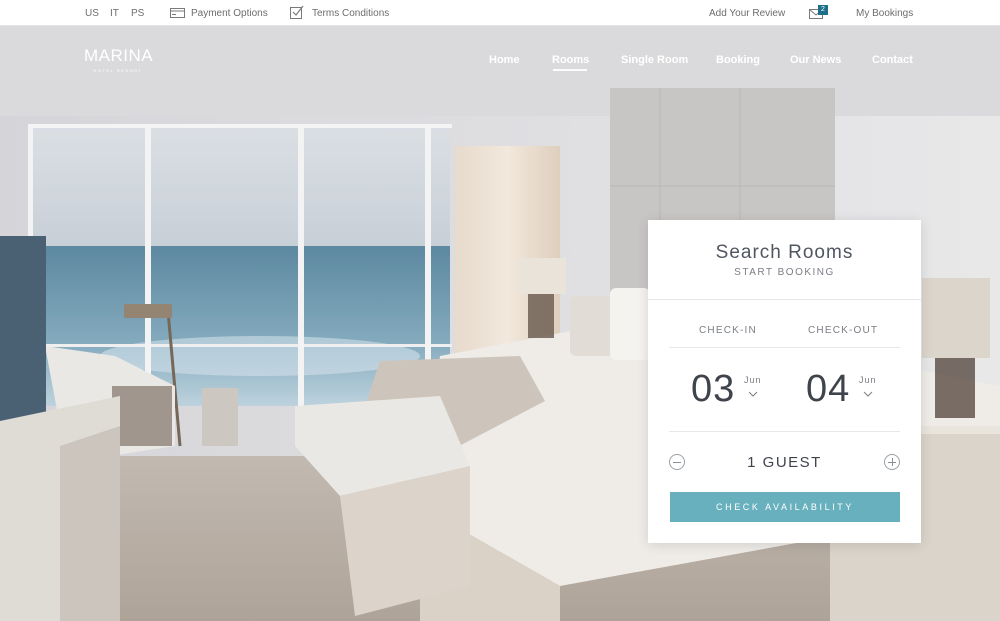 The image size is (1000, 621). Describe the element at coordinates (177, 13) in the screenshot. I see `credit-card-icon` at that location.